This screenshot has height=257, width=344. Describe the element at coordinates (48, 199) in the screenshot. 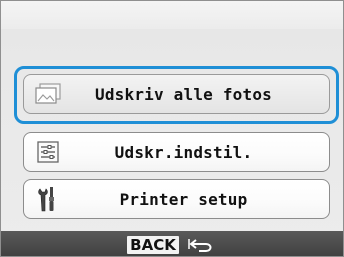

I see `tools-icon` at that location.